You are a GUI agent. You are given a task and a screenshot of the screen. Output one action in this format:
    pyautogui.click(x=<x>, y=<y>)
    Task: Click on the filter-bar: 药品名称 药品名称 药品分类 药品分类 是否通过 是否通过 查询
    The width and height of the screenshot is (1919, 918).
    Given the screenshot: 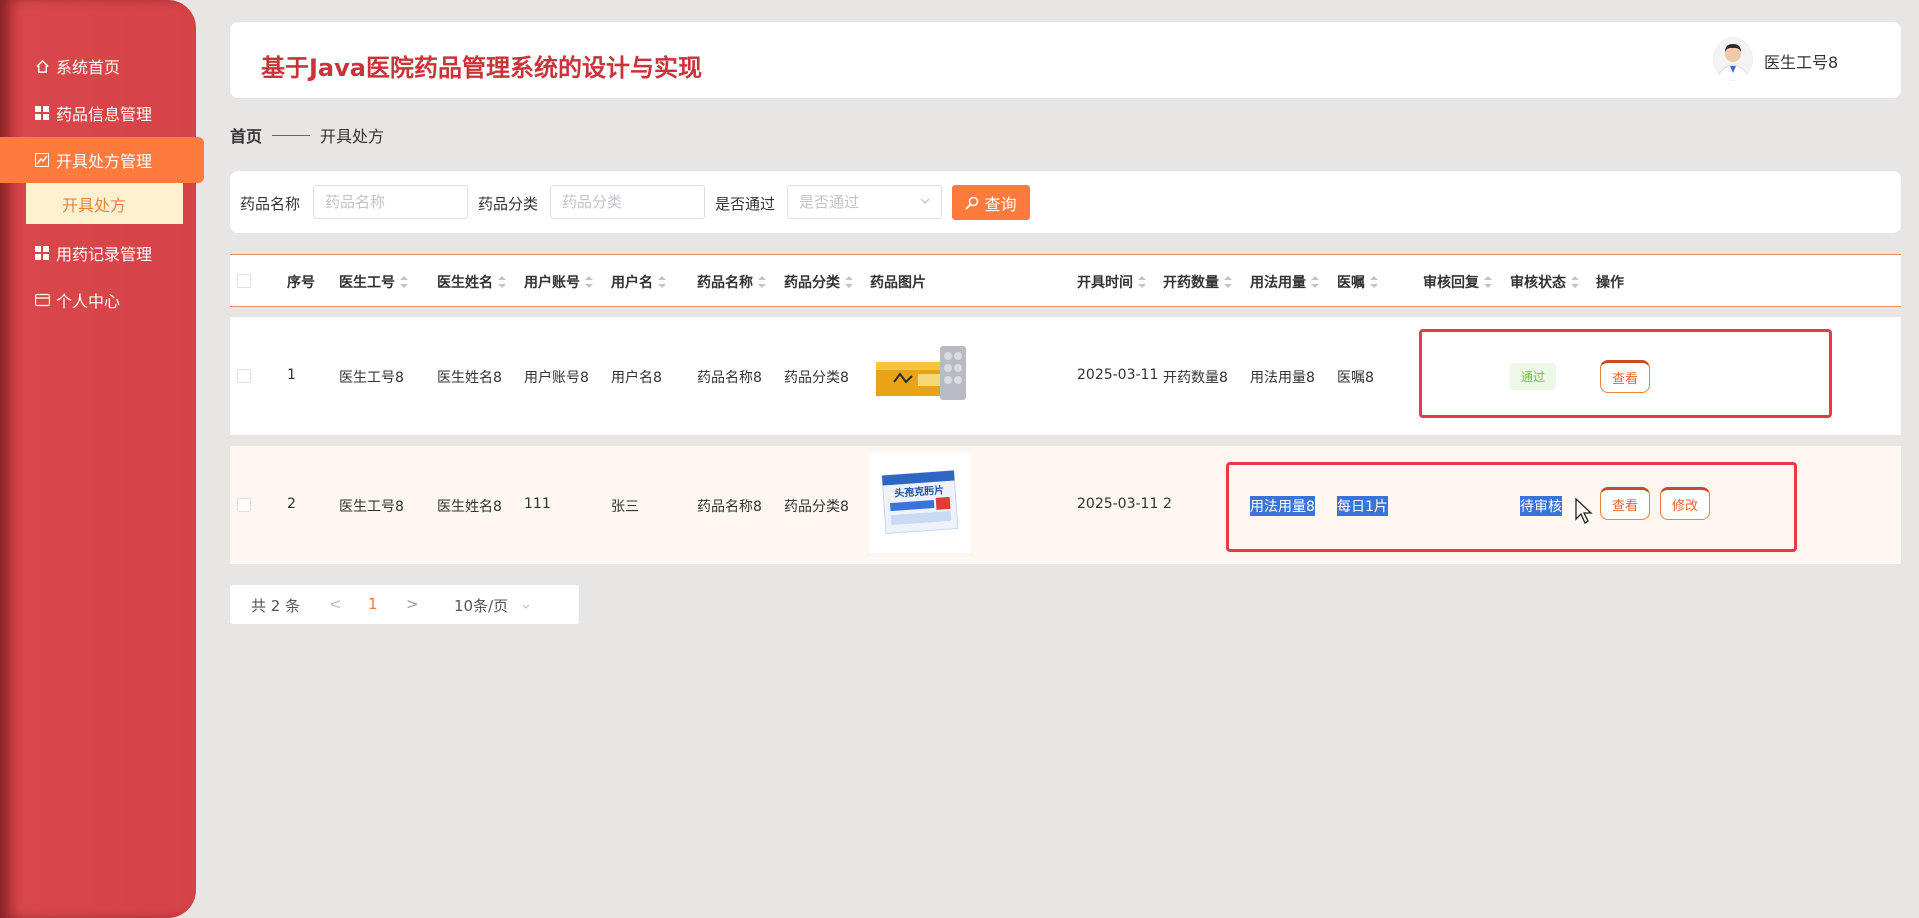 What is the action you would take?
    pyautogui.click(x=1065, y=202)
    